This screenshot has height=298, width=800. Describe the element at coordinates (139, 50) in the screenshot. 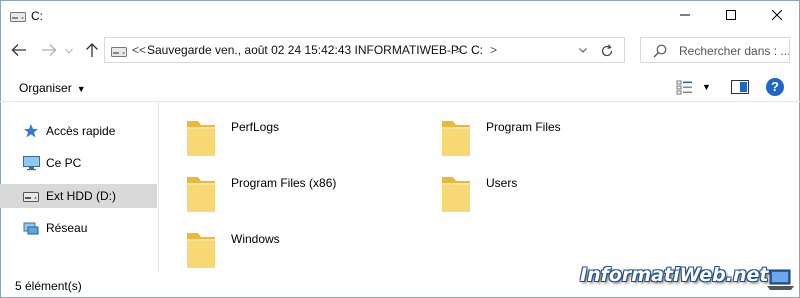

I see `breadcrumb-overflow: <<` at that location.